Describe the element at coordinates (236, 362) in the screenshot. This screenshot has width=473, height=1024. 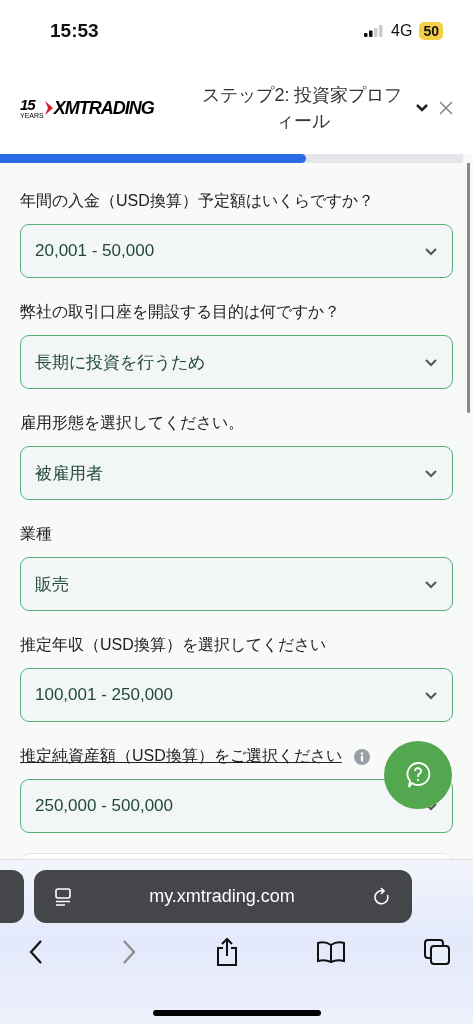
I see `dropdown-field: 長期に投資を行うため` at that location.